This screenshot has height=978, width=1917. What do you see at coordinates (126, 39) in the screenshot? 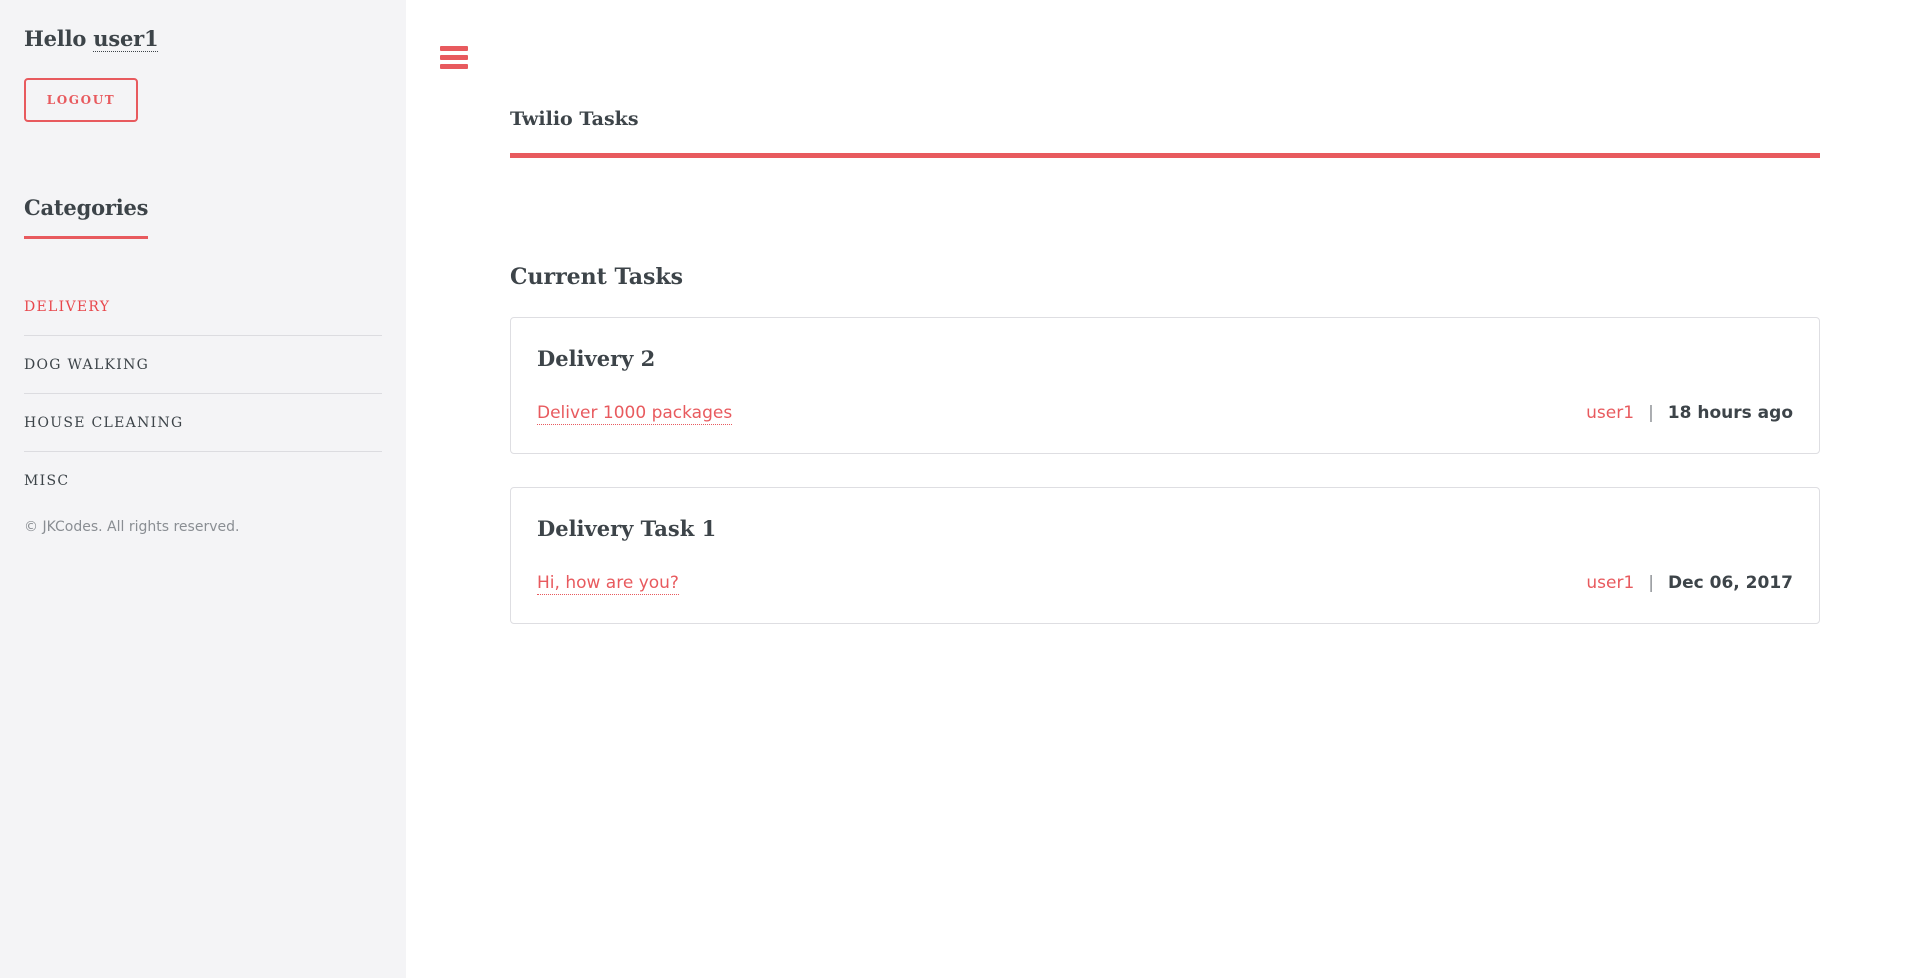
I see `username: user1` at bounding box center [126, 39].